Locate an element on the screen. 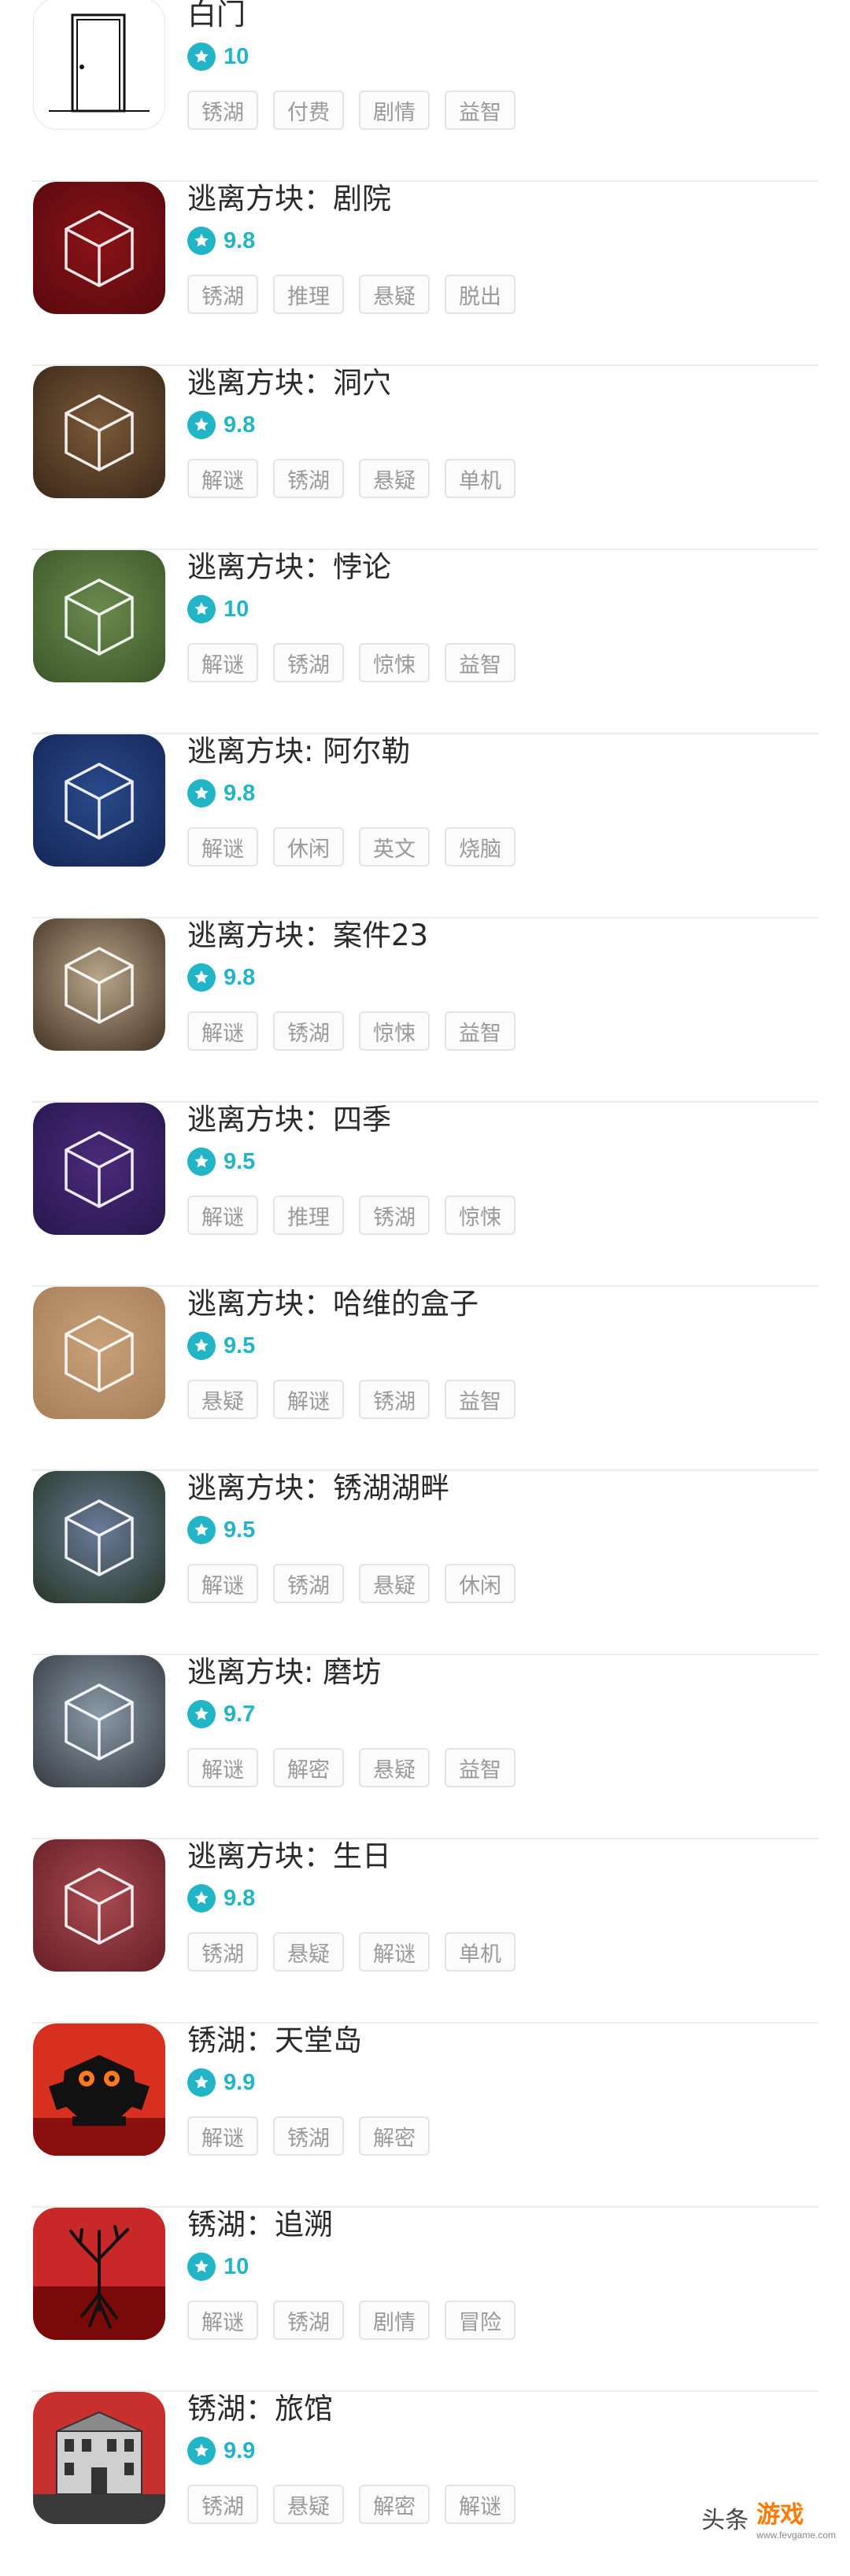 The image size is (850, 2576). cube-case23-icon is located at coordinates (99, 984).